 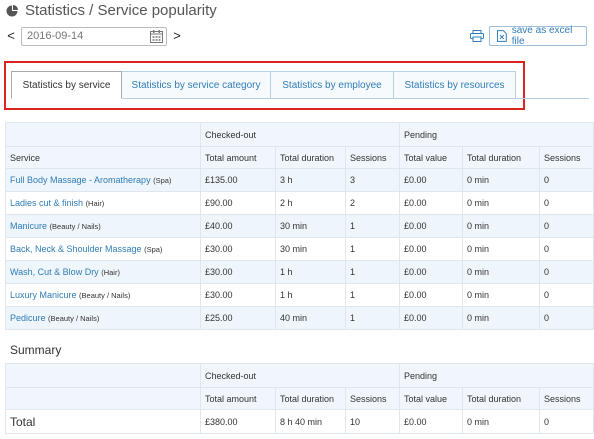 I want to click on service-cell: Wash, Cut & Blow Dry (Hair), so click(x=103, y=272).